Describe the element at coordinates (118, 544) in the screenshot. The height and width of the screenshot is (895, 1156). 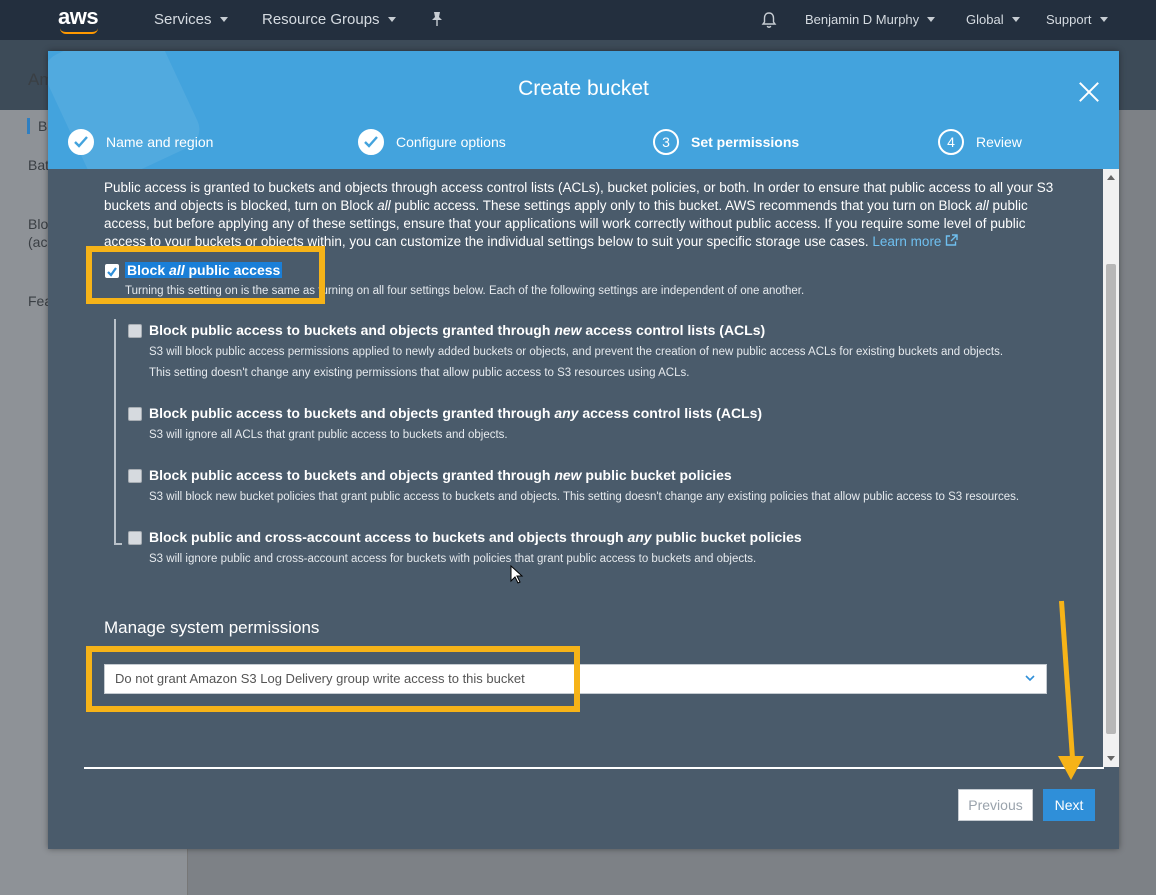
I see `tree-line-end` at that location.